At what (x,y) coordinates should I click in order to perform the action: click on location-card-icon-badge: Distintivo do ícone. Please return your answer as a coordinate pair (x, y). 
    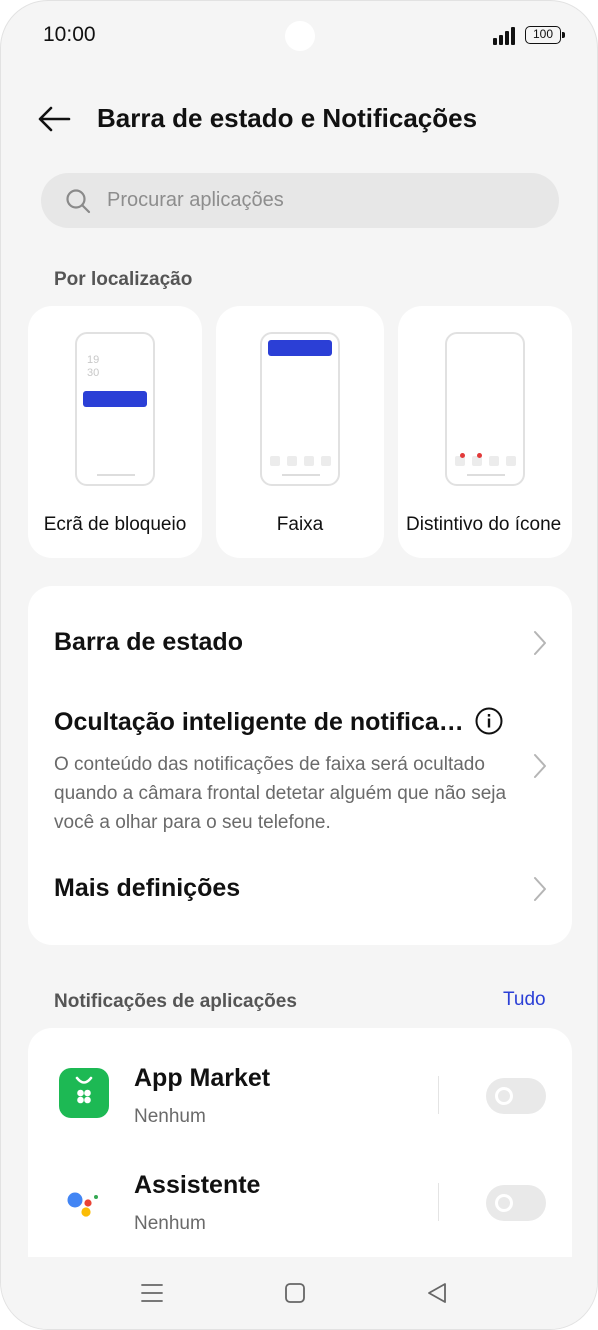
    Looking at the image, I should click on (485, 432).